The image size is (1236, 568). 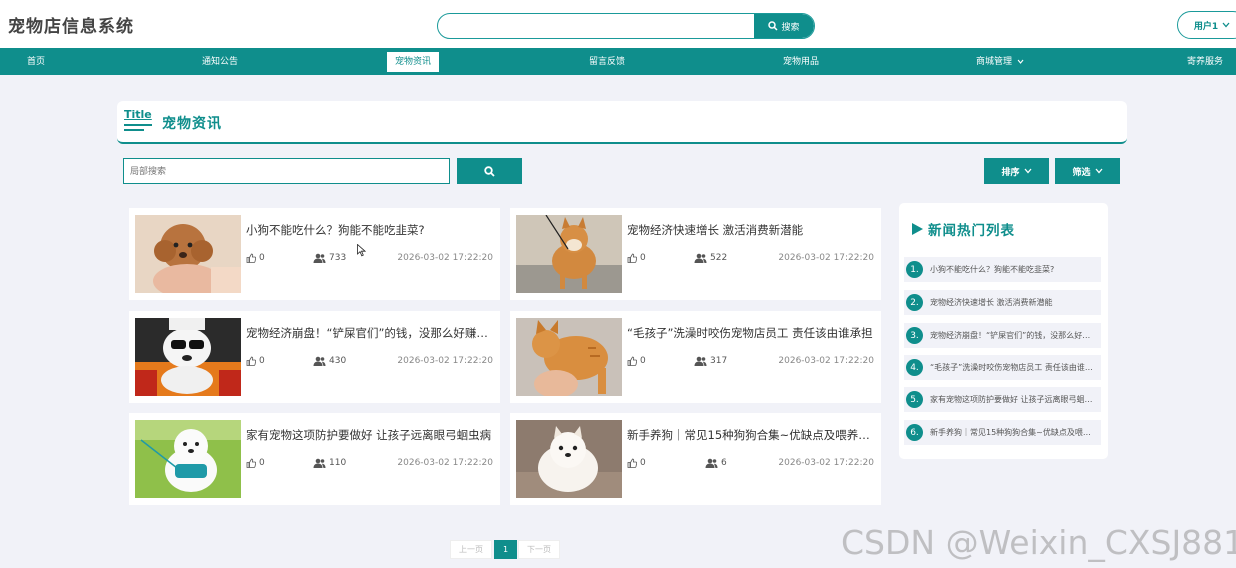 What do you see at coordinates (1012, 399) in the screenshot?
I see `hot-news-text: 家有宠物这项防护要做好 让孩子远离眼弓蛔虫病` at bounding box center [1012, 399].